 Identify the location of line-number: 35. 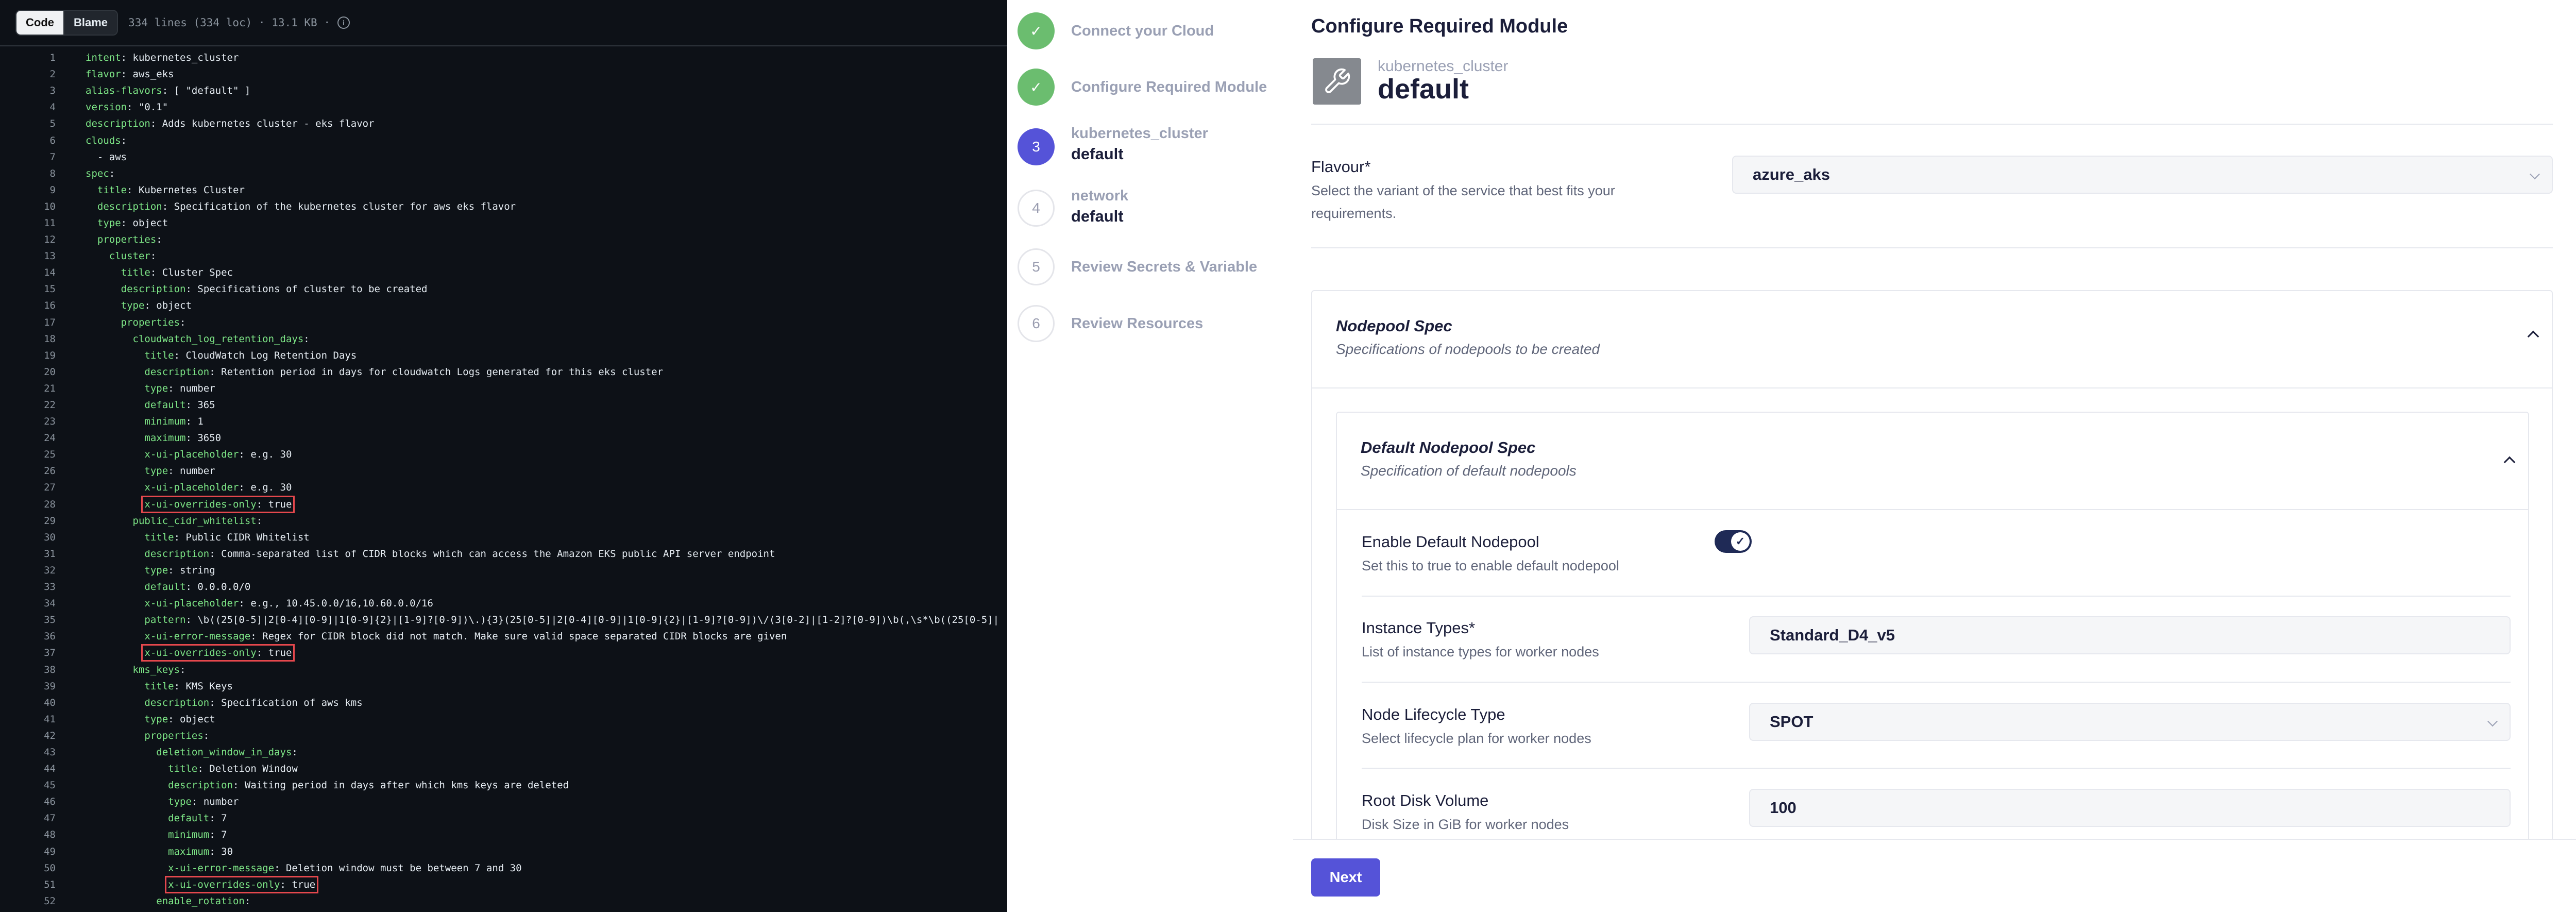
(50, 620).